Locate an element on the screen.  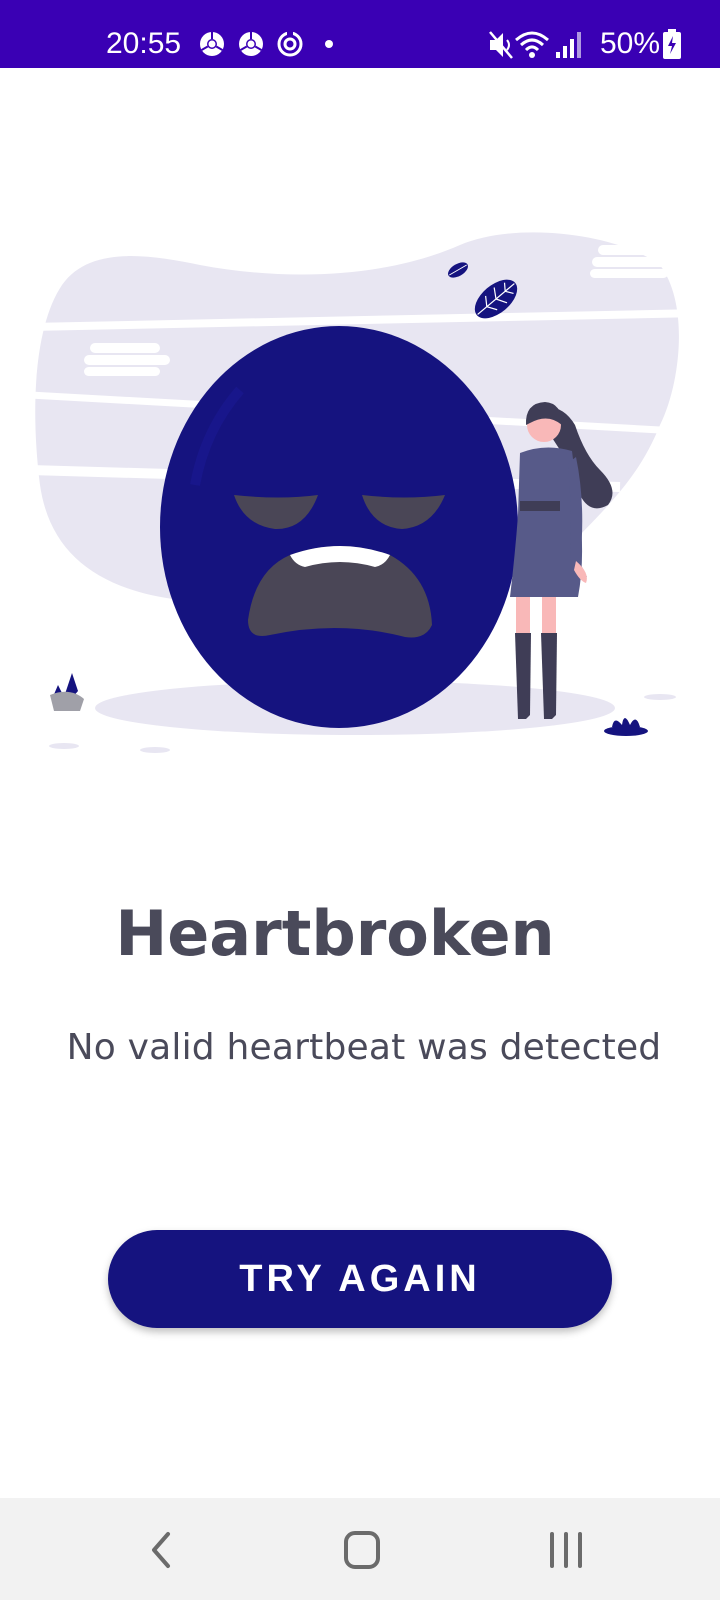
status-bar: 20:55 50% is located at coordinates (360, 34).